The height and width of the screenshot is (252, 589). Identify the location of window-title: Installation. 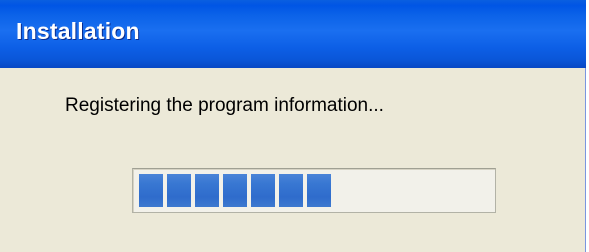
(78, 31).